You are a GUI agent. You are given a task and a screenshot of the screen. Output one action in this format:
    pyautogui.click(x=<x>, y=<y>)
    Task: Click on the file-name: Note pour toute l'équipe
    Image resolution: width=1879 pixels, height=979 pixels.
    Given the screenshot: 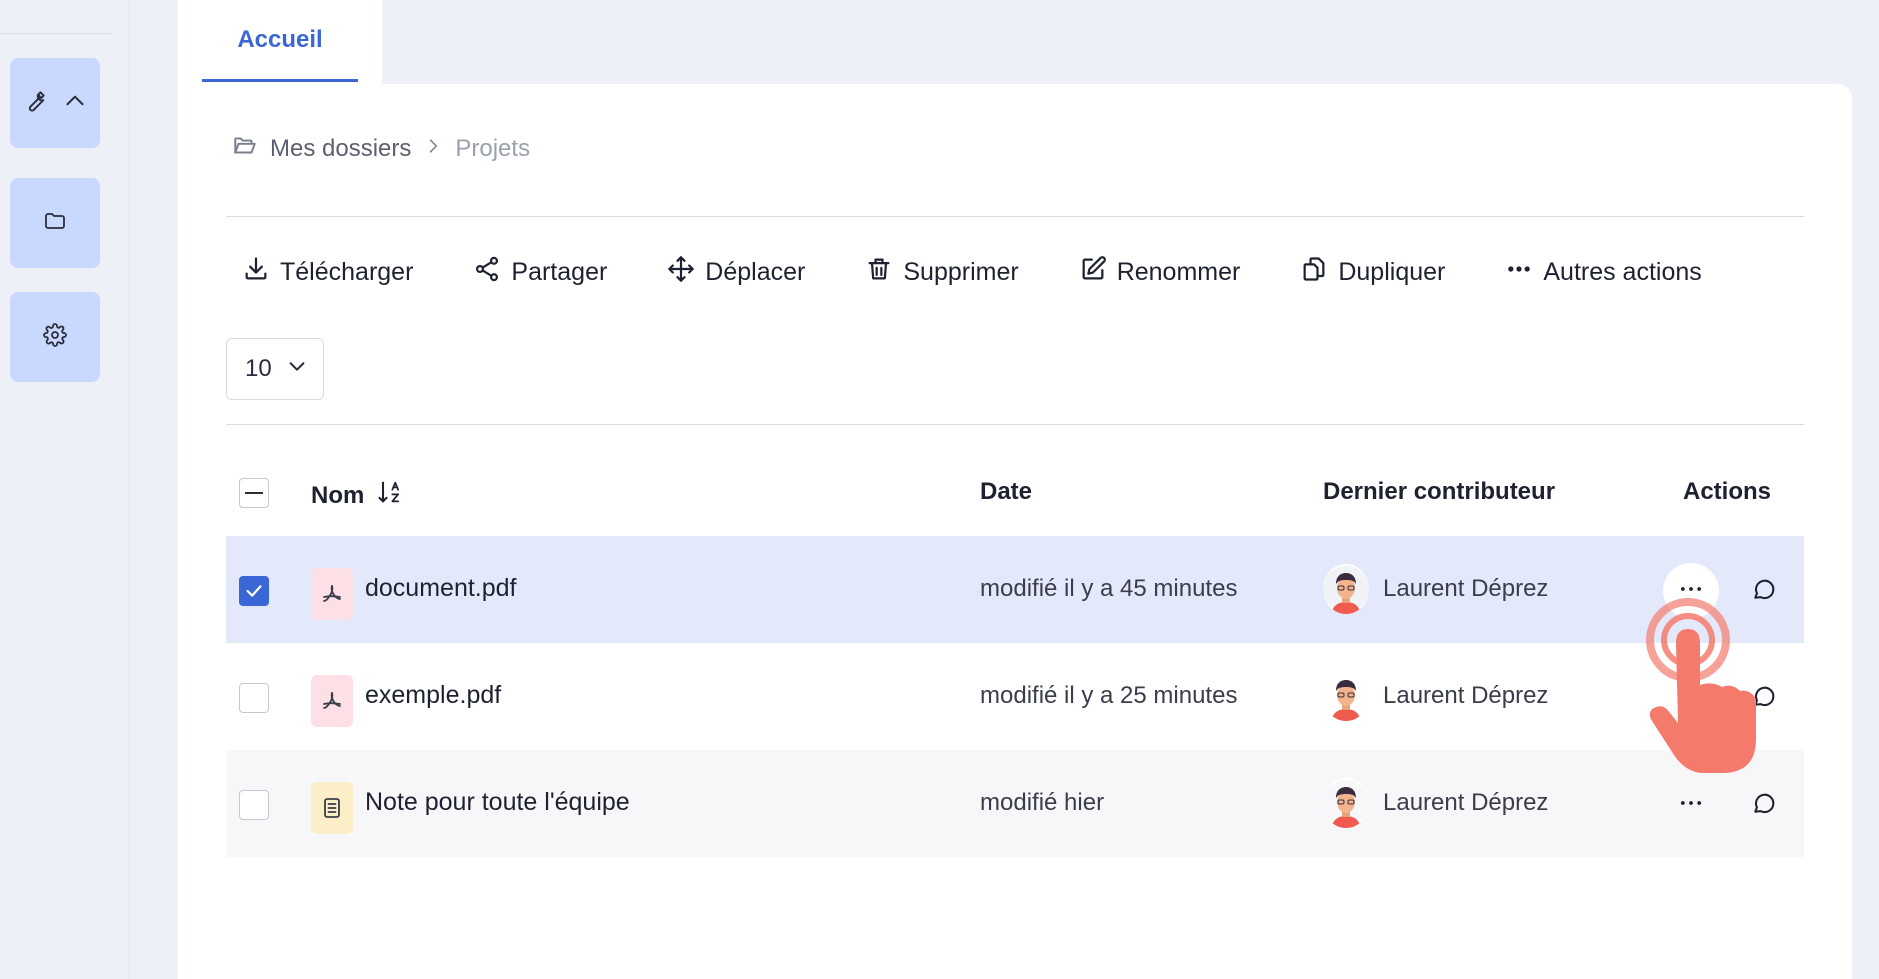 What is the action you would take?
    pyautogui.click(x=497, y=802)
    